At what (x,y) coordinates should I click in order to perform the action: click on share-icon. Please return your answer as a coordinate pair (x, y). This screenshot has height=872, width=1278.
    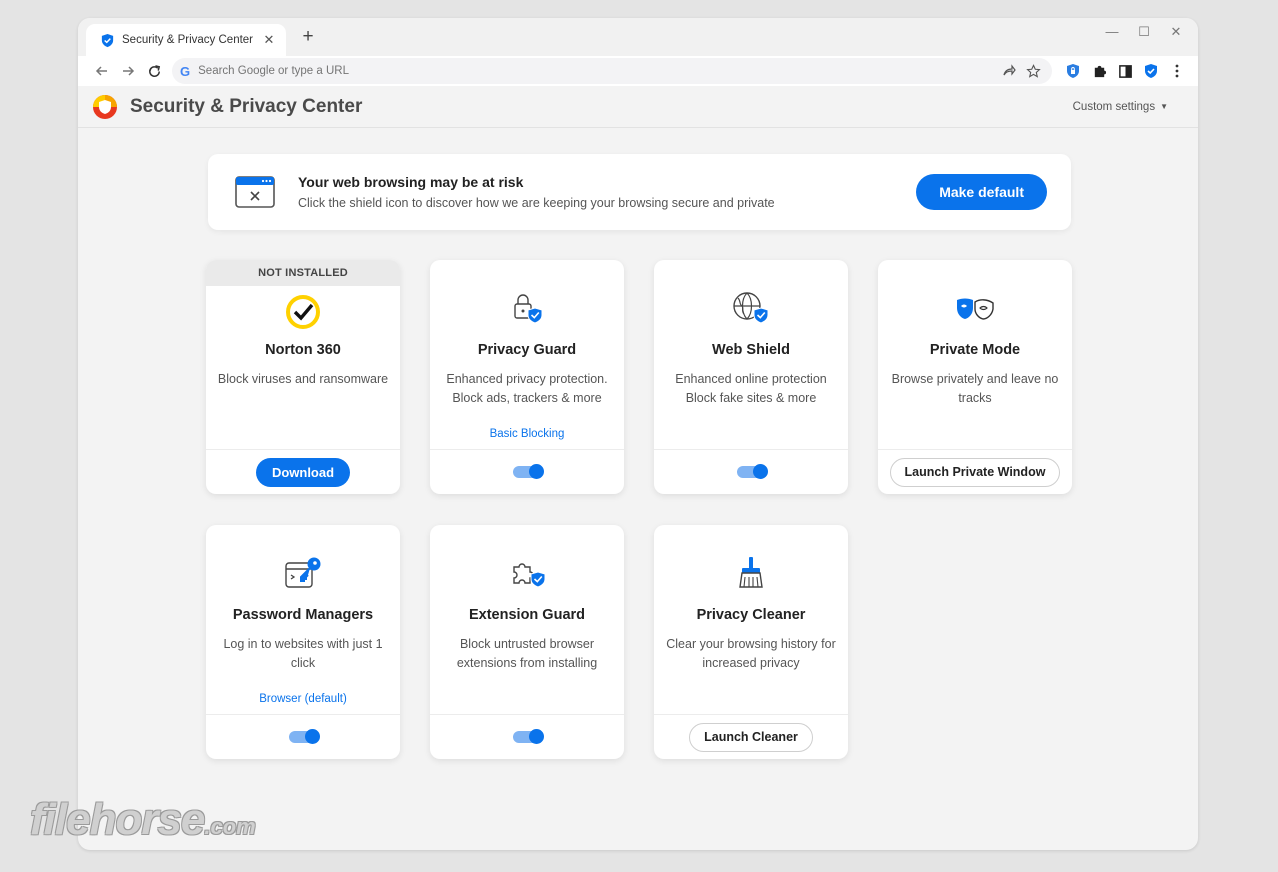
    Looking at the image, I should click on (1009, 70).